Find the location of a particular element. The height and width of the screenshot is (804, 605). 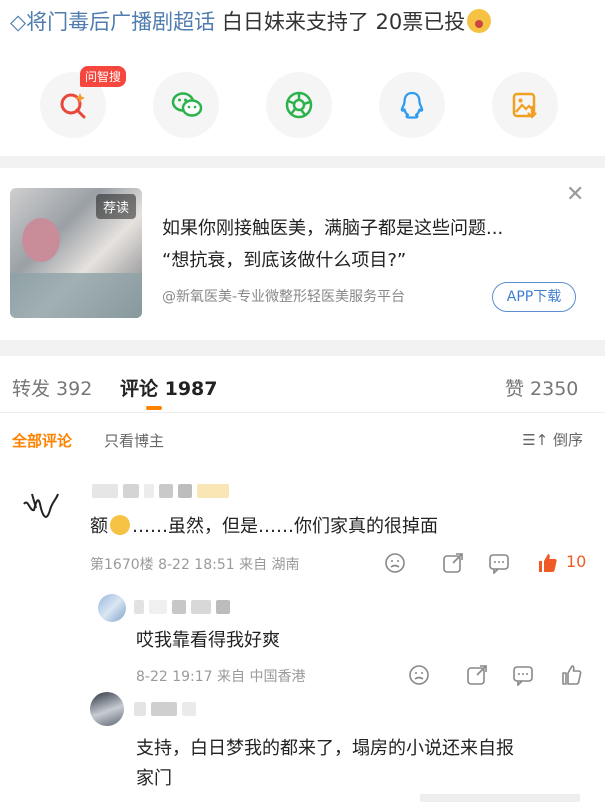

sort-button: ☰↑ 倒序 is located at coordinates (552, 439).